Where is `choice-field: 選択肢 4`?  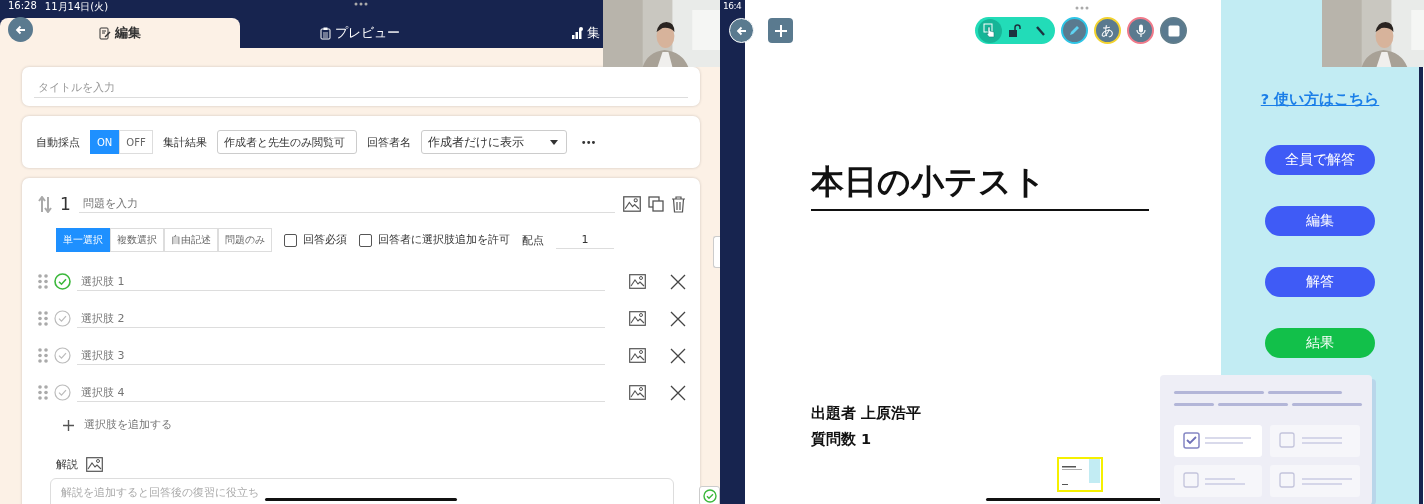
choice-field: 選択肢 4 is located at coordinates (341, 392).